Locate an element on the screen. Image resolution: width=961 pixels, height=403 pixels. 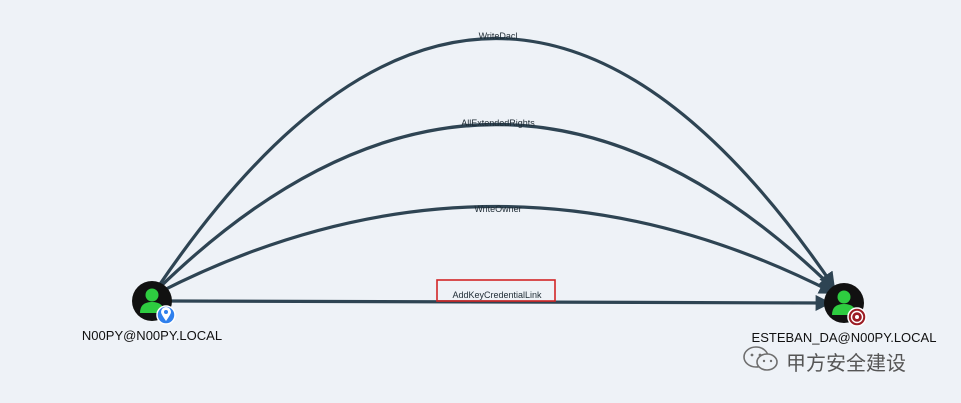
edge-label-writedacl: WriteDacl is located at coordinates (498, 36).